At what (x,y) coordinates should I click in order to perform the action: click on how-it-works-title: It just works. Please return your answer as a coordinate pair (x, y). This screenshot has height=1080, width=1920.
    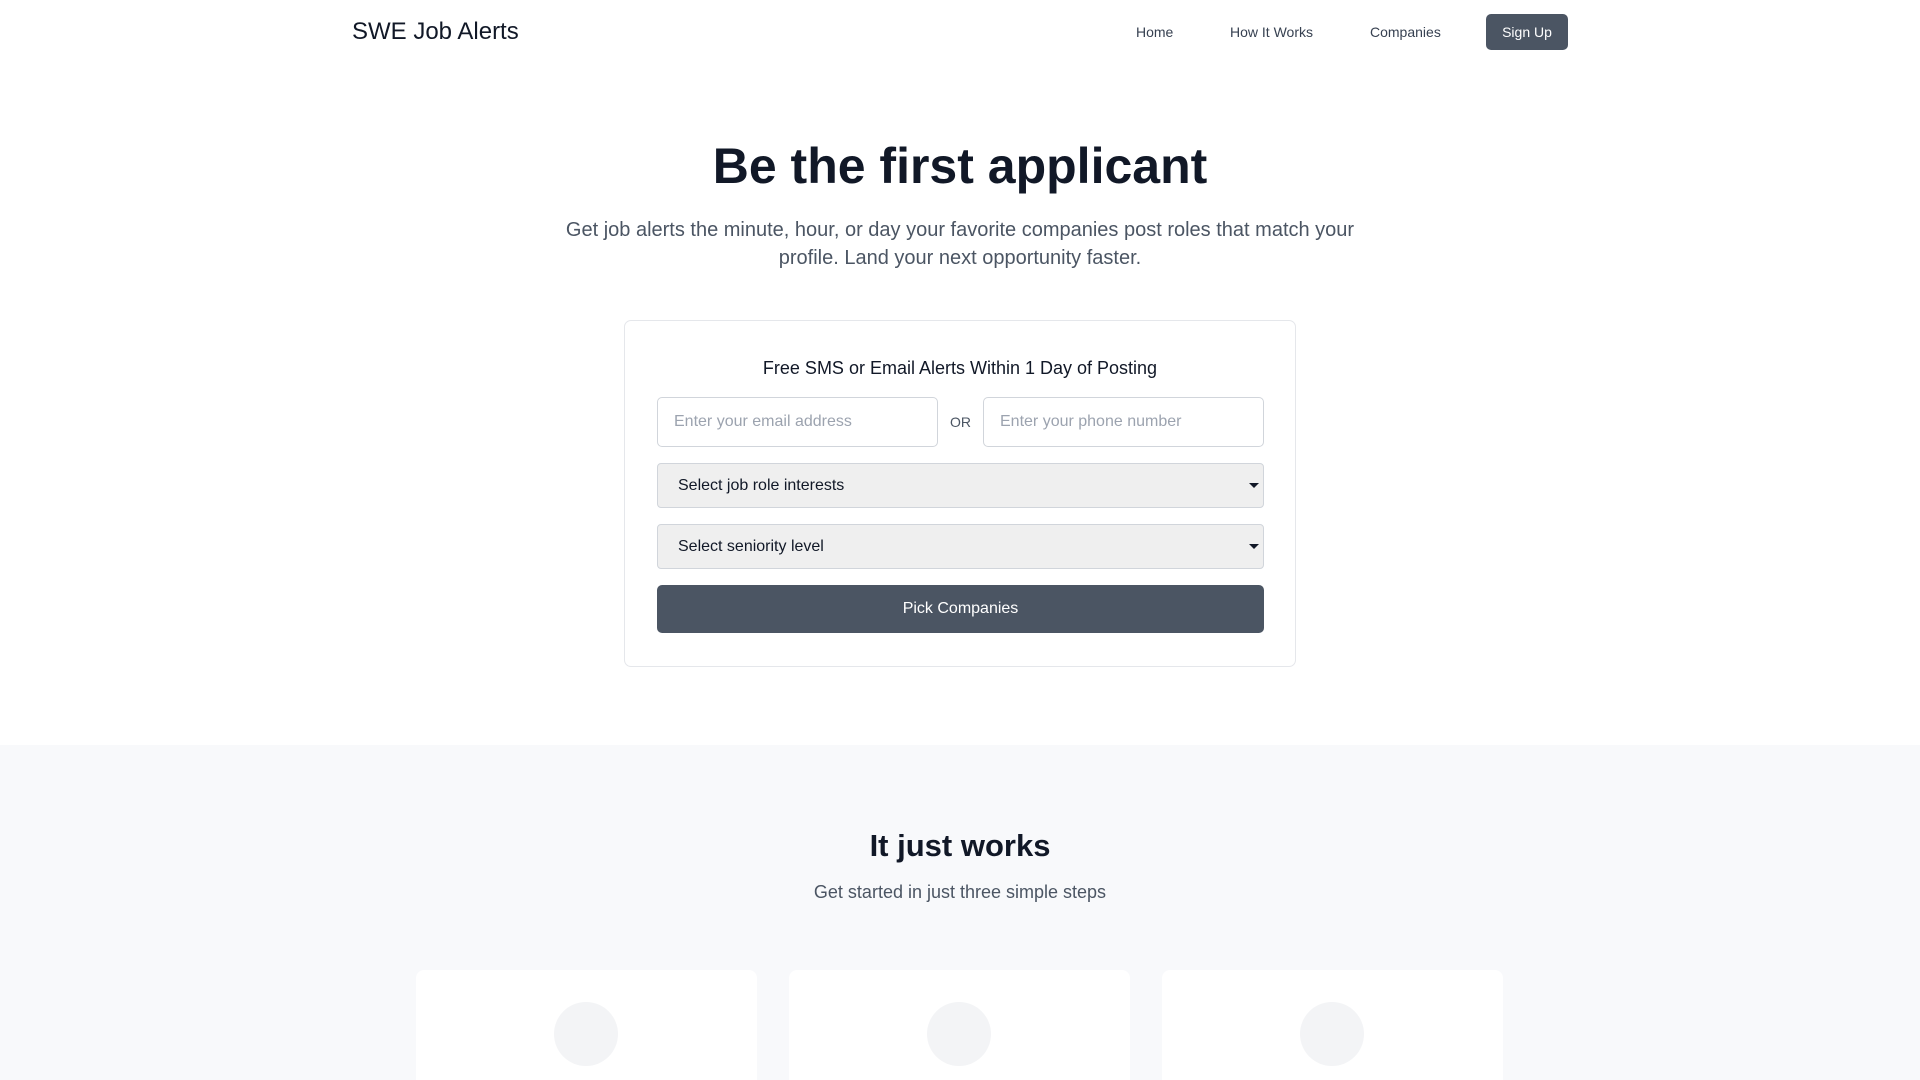
    Looking at the image, I should click on (960, 845).